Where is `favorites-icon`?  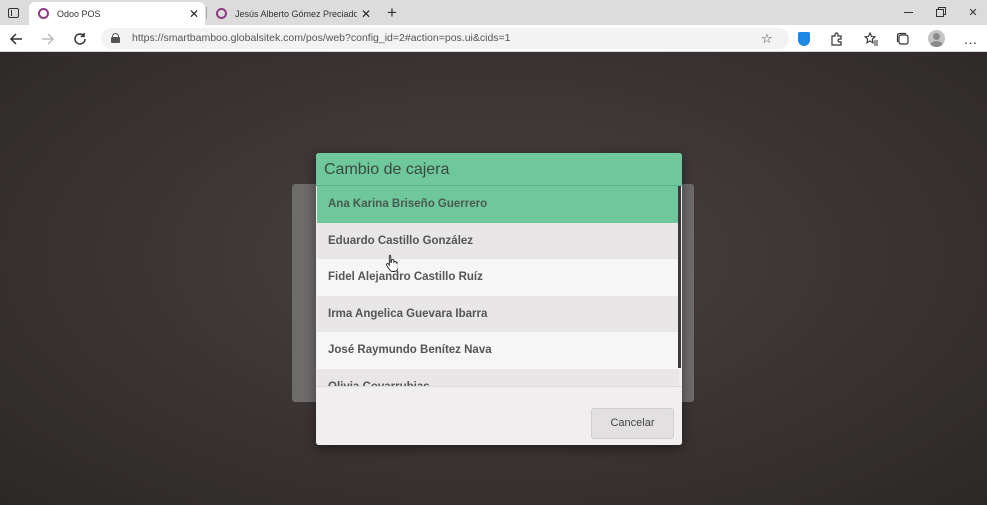 favorites-icon is located at coordinates (871, 39).